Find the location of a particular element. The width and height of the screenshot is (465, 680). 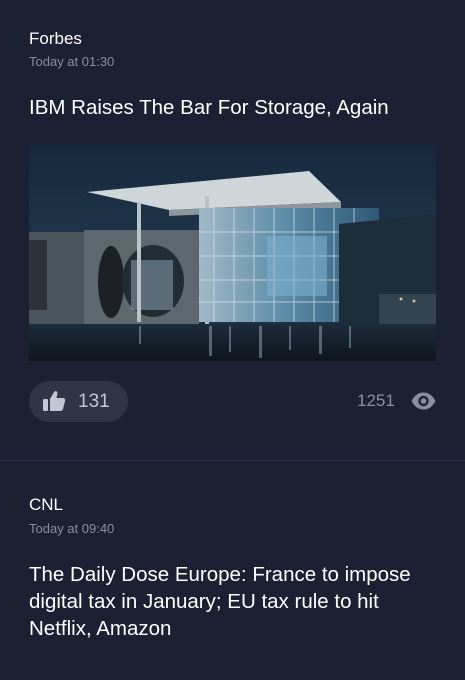

view-count: 1251 is located at coordinates (376, 400).